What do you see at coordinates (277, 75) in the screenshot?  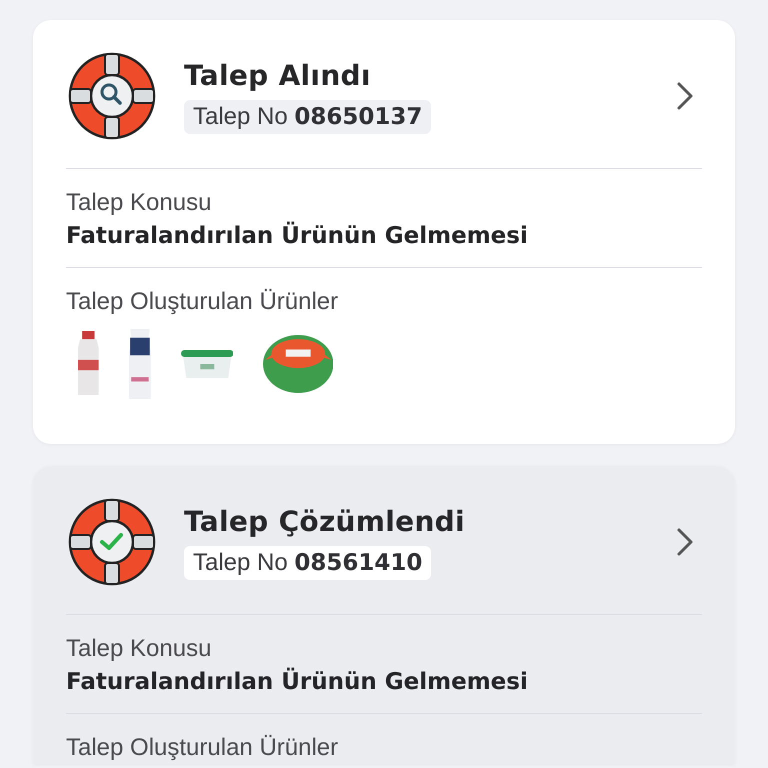 I see `request-status-title: Talep Alındı` at bounding box center [277, 75].